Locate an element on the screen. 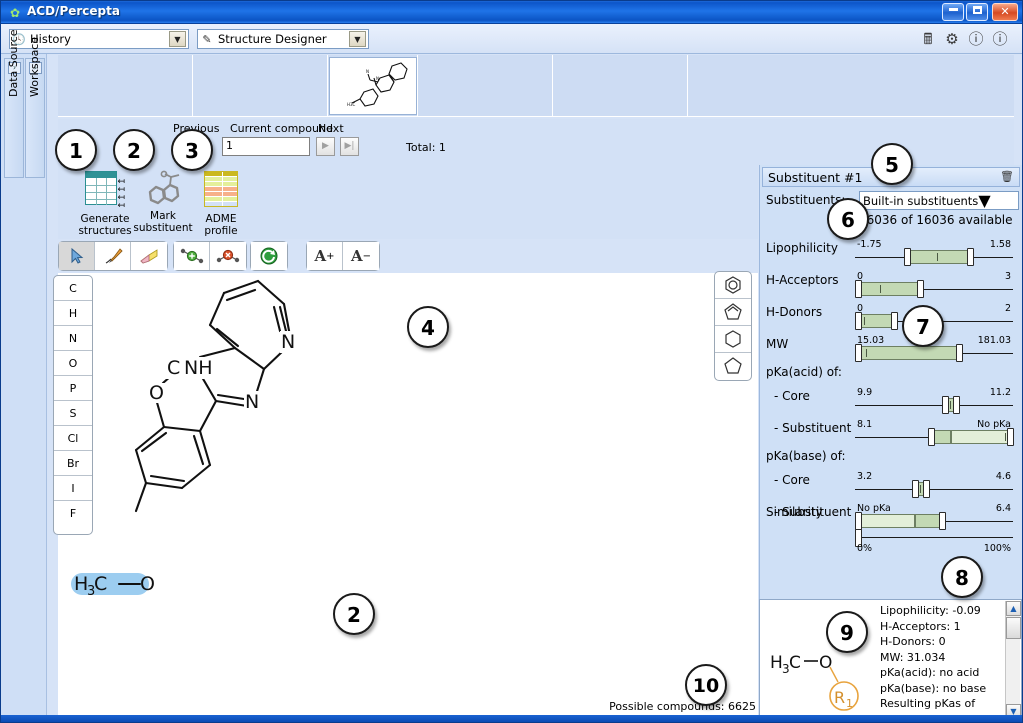 The height and width of the screenshot is (723, 1023). h-acceptors-slider: 0 3 is located at coordinates (934, 284).